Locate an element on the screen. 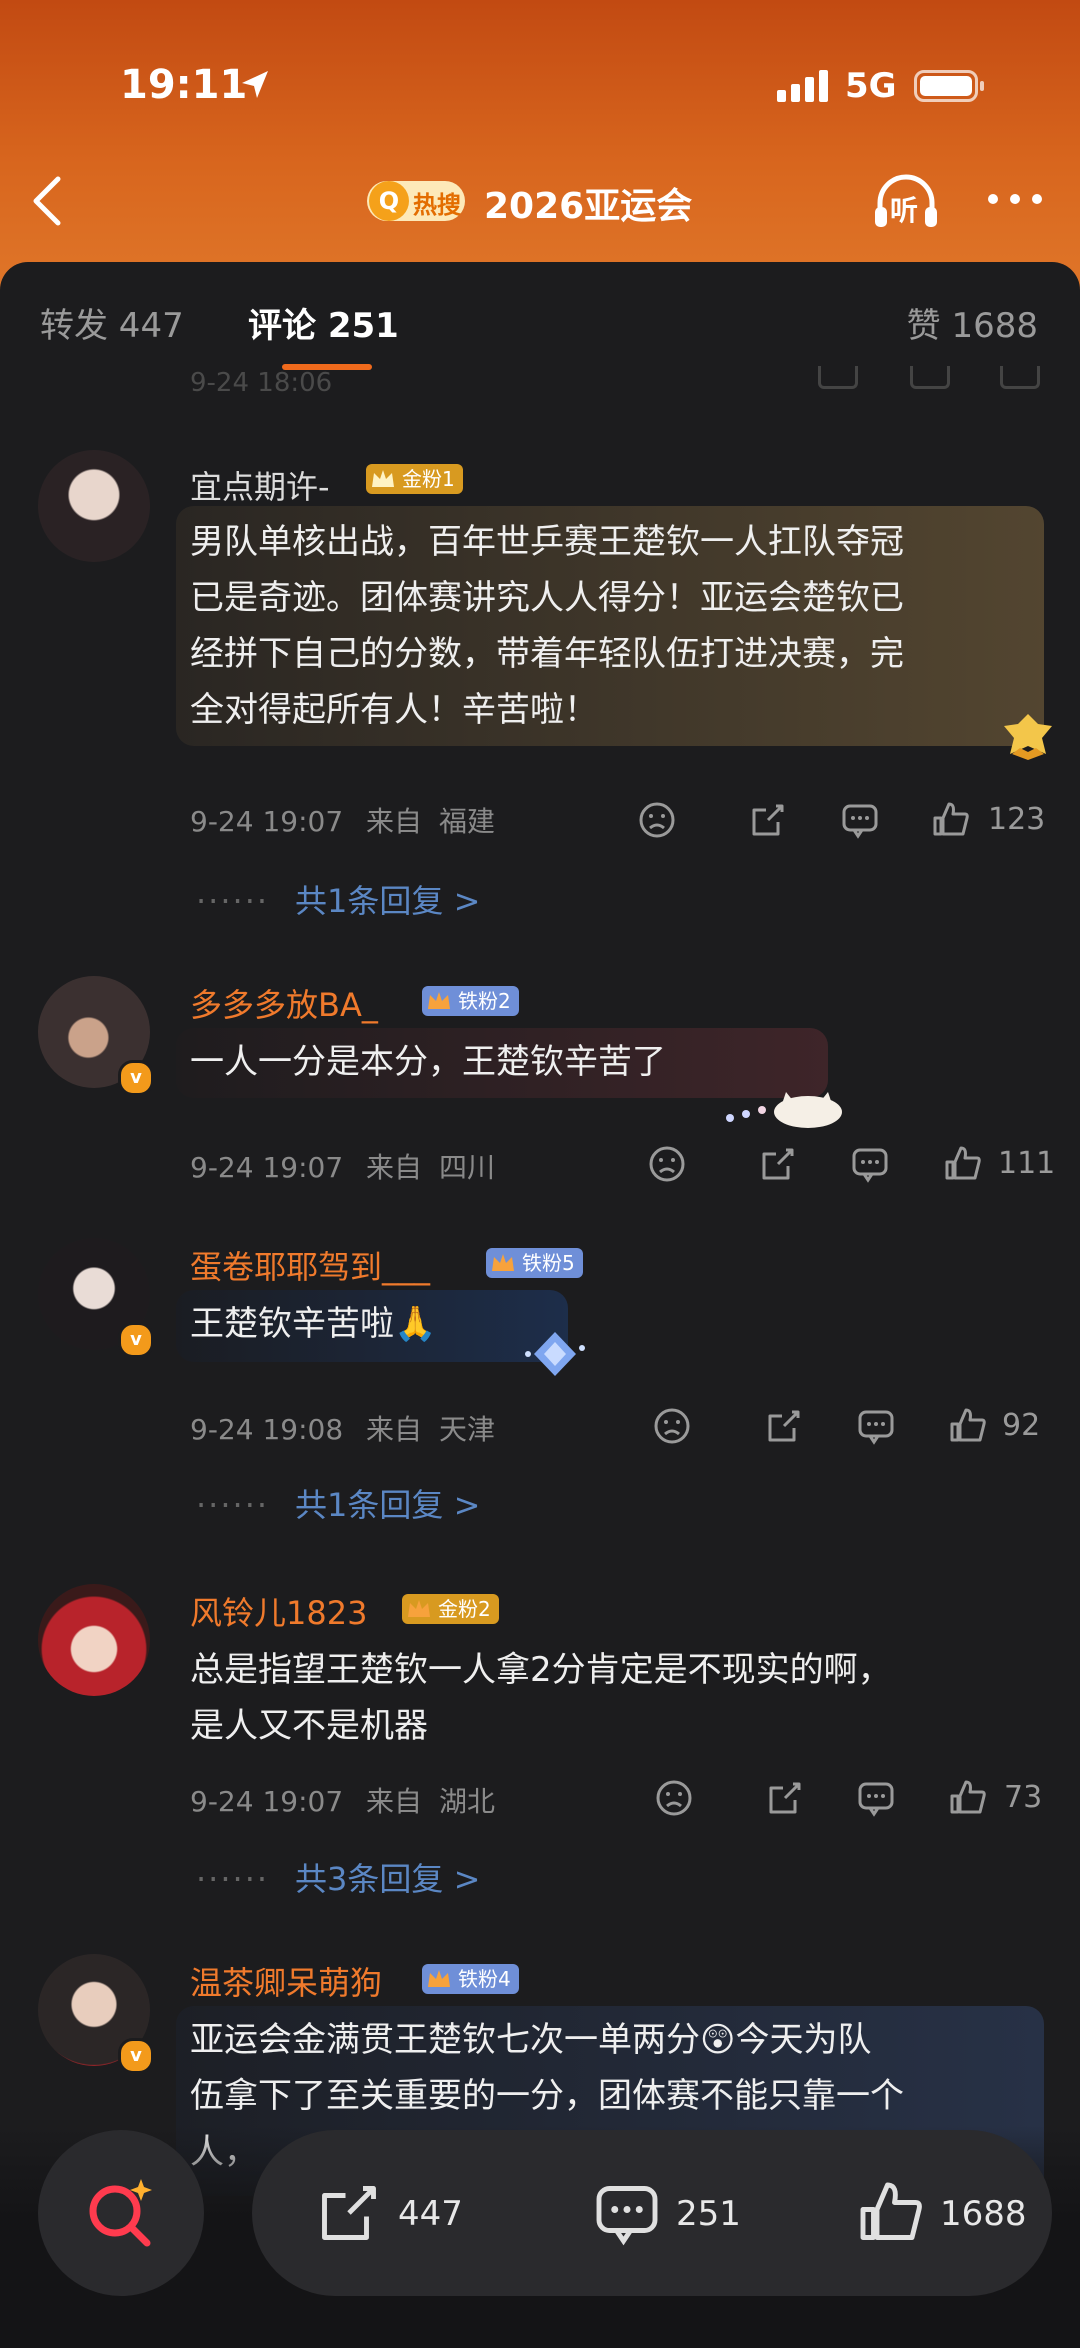 The width and height of the screenshot is (1080, 2348). reply-summary: ······ 共3条回复 > is located at coordinates (338, 1877).